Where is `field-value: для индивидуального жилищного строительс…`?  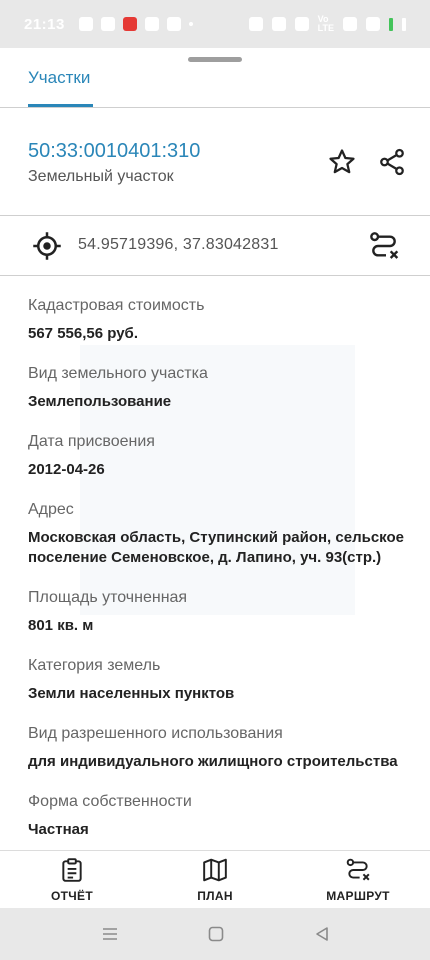
field-value: для индивидуального жилищного строительс… is located at coordinates (213, 761).